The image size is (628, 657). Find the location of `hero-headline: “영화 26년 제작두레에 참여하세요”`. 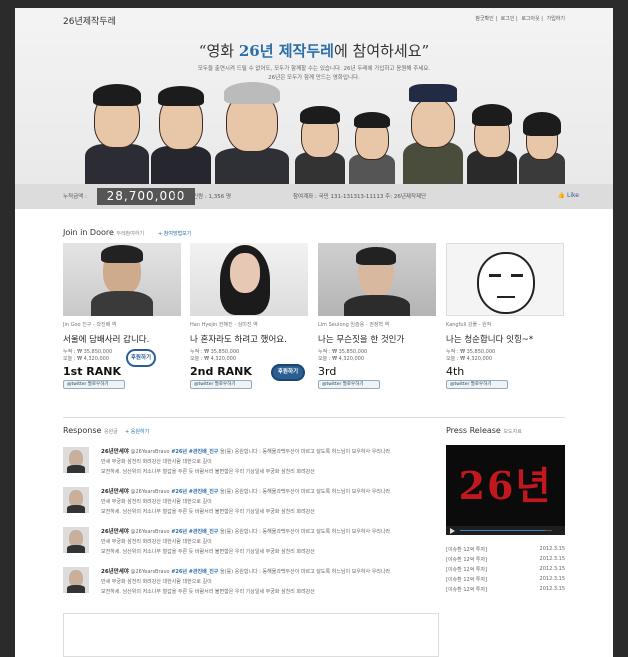

hero-headline: “영화 26년 제작두레에 참여하세요” is located at coordinates (314, 51).